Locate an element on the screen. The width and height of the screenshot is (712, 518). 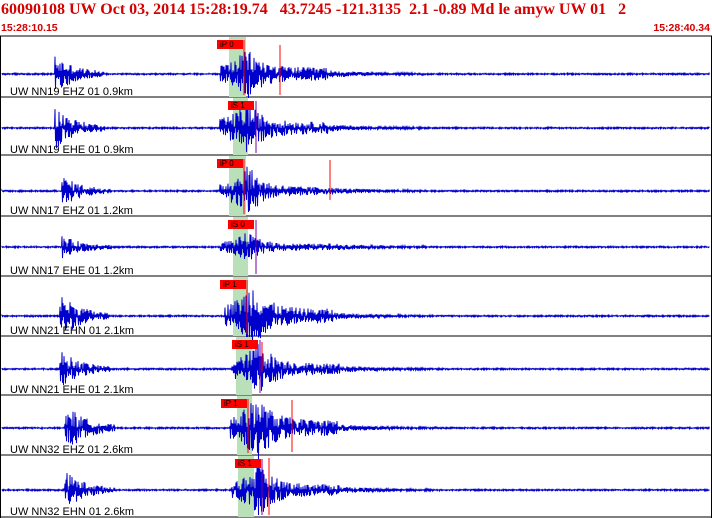
channel-label: UW NN19 EHZ 01 0.9km is located at coordinates (71, 92).